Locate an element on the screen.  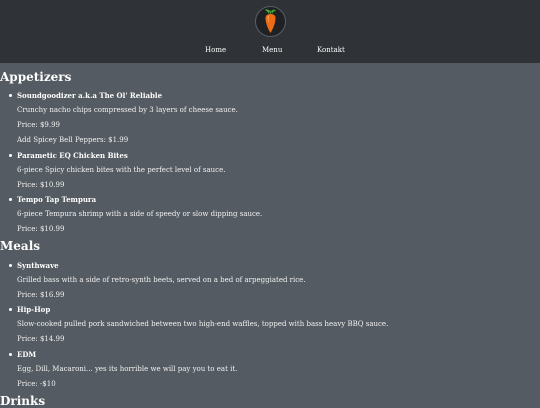
item-extra: Add Spicey Bell Peppers: $1.99 is located at coordinates (73, 140).